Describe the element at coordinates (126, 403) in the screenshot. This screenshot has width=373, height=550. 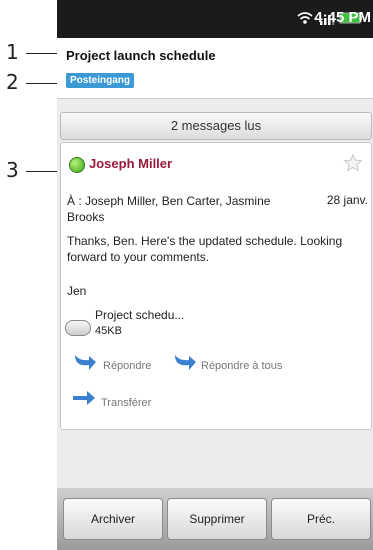
I see `forward-label: Transférer` at that location.